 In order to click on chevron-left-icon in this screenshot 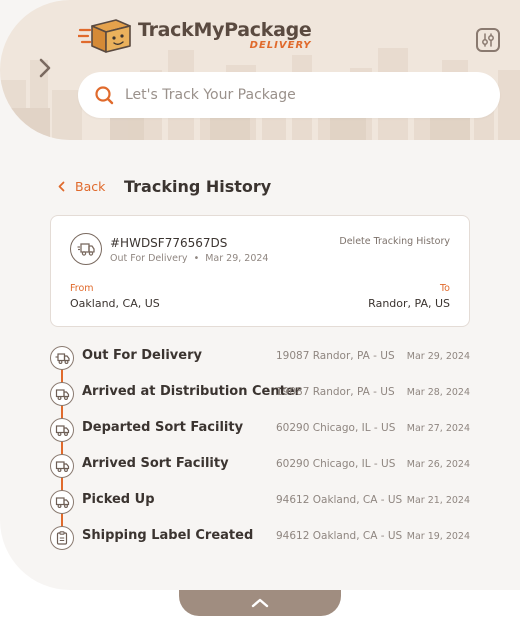, I will do `click(61, 186)`.